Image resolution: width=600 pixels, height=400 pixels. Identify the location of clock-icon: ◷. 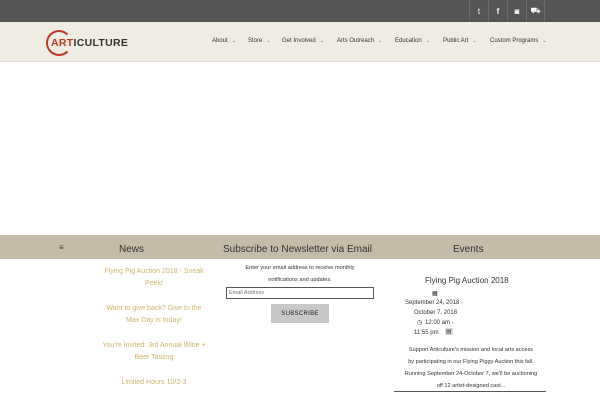
(420, 323).